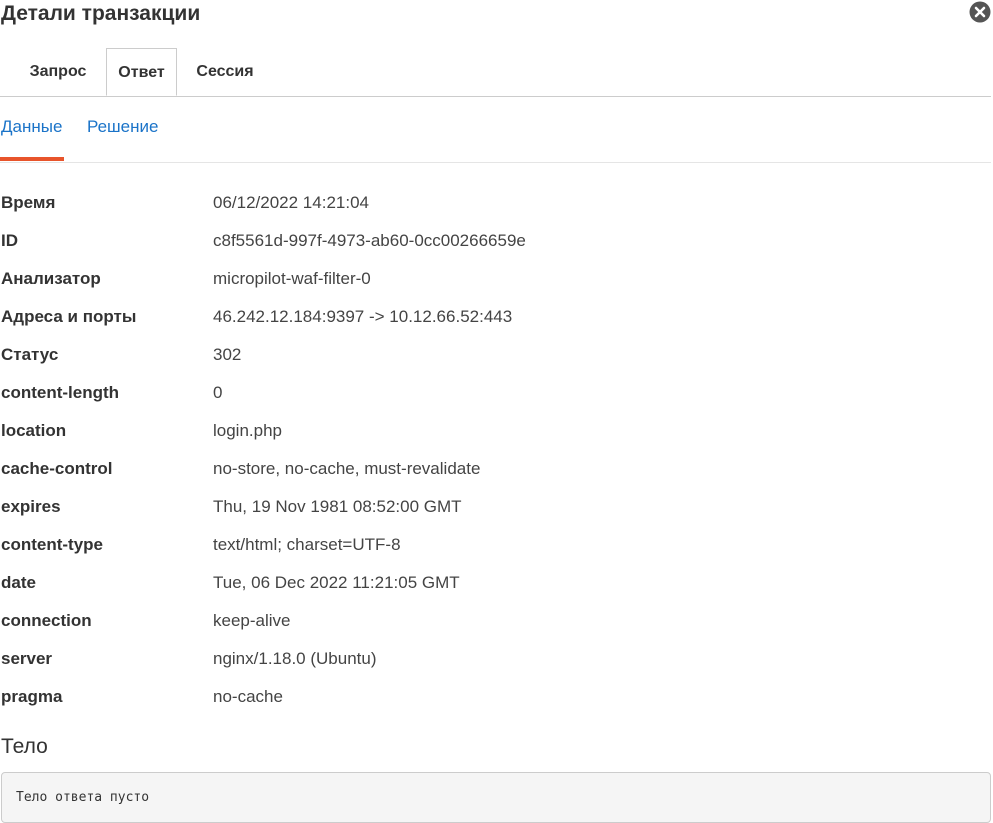  Describe the element at coordinates (32, 696) in the screenshot. I see `detail-key: pragma` at that location.